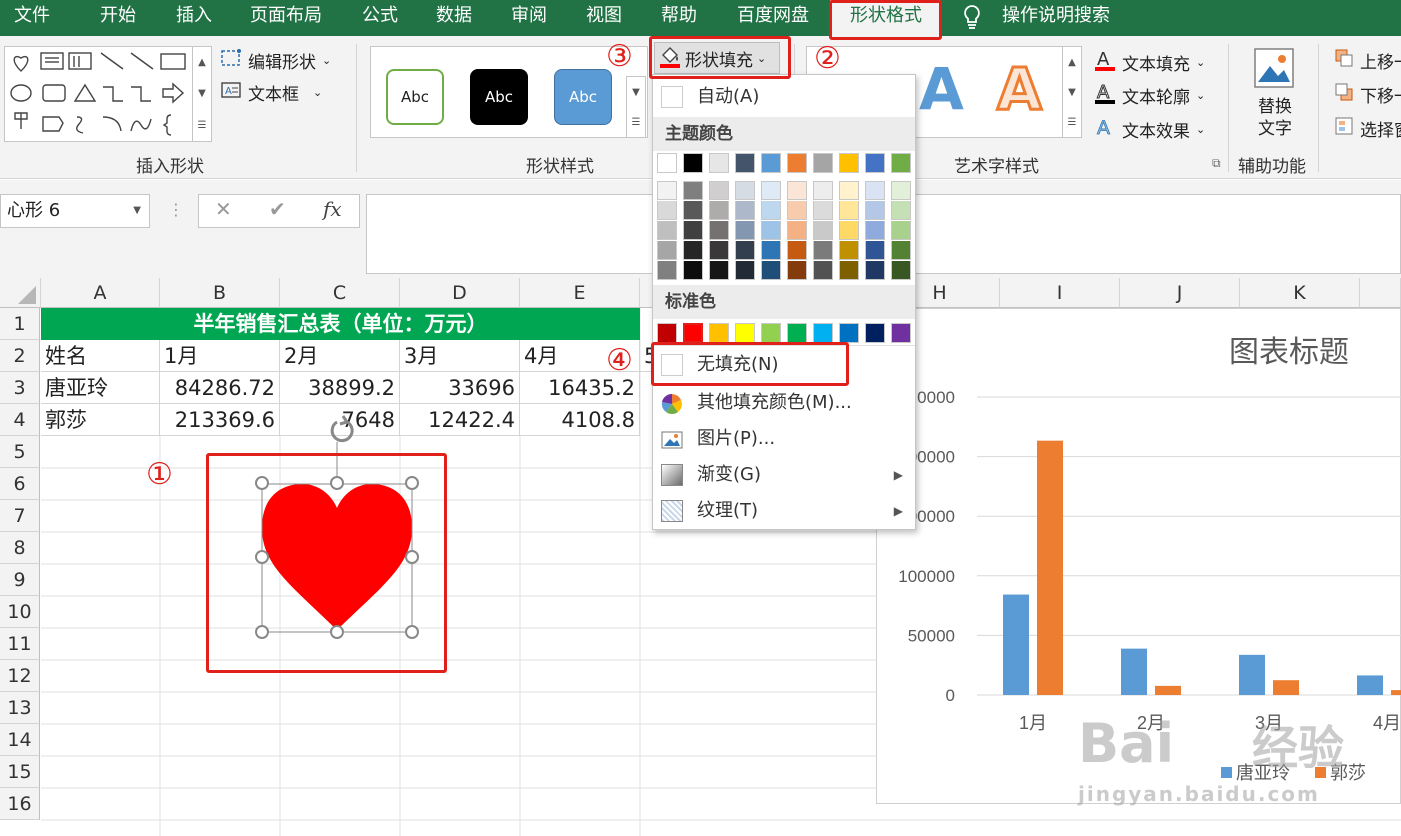  I want to click on cell-a3: 唐亚玲, so click(100, 388).